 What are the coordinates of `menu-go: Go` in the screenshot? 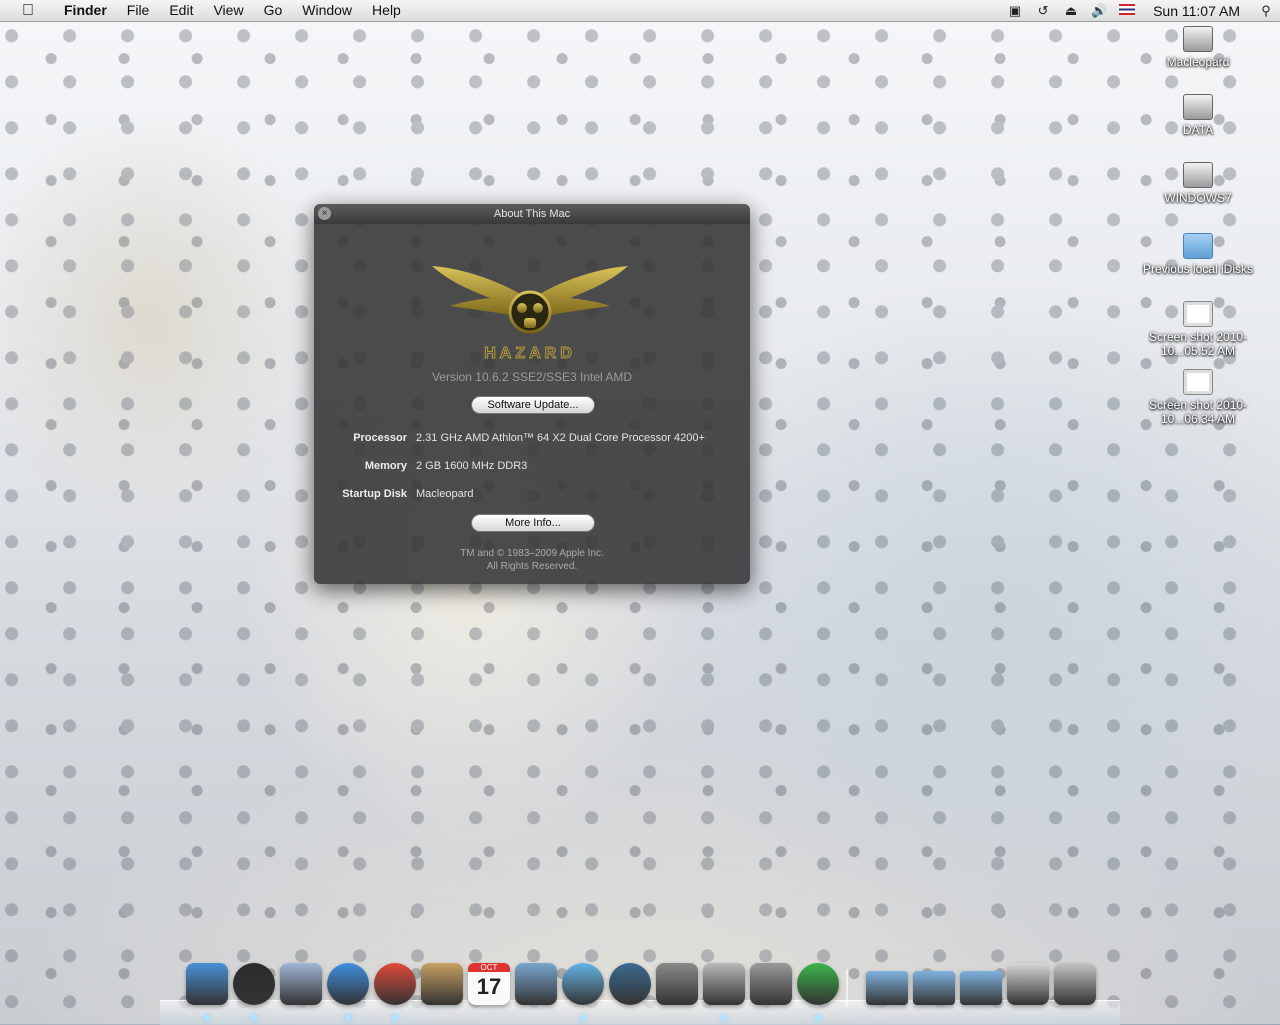 It's located at (273, 10).